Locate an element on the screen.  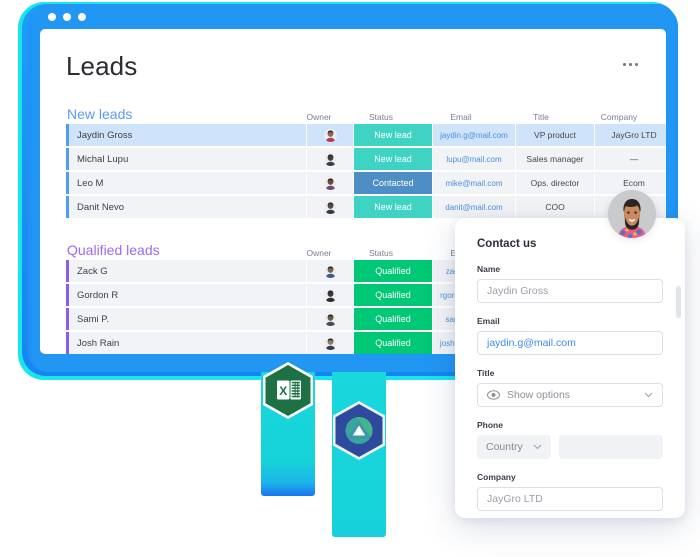
page-title: Leads is located at coordinates (102, 66).